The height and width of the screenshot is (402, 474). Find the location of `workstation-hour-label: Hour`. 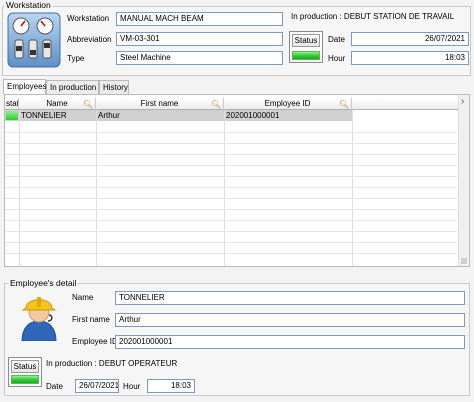

workstation-hour-label: Hour is located at coordinates (337, 58).